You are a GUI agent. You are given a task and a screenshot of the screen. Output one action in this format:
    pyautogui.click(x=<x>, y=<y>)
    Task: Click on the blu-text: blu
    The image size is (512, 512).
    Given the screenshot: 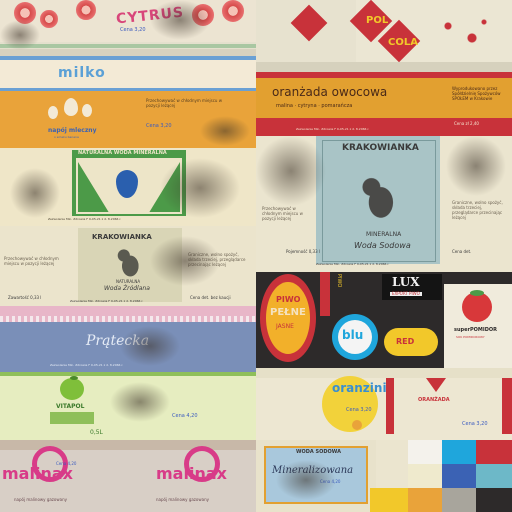 What is the action you would take?
    pyautogui.click(x=353, y=335)
    